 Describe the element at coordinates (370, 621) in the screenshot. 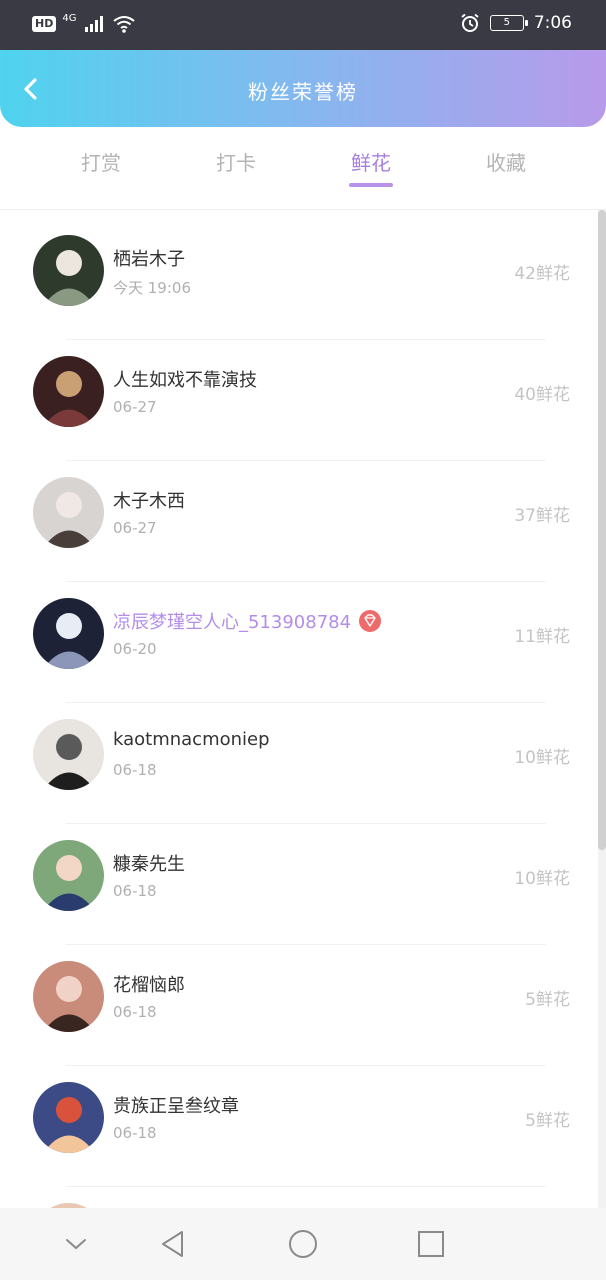

I see `diamond-icon` at that location.